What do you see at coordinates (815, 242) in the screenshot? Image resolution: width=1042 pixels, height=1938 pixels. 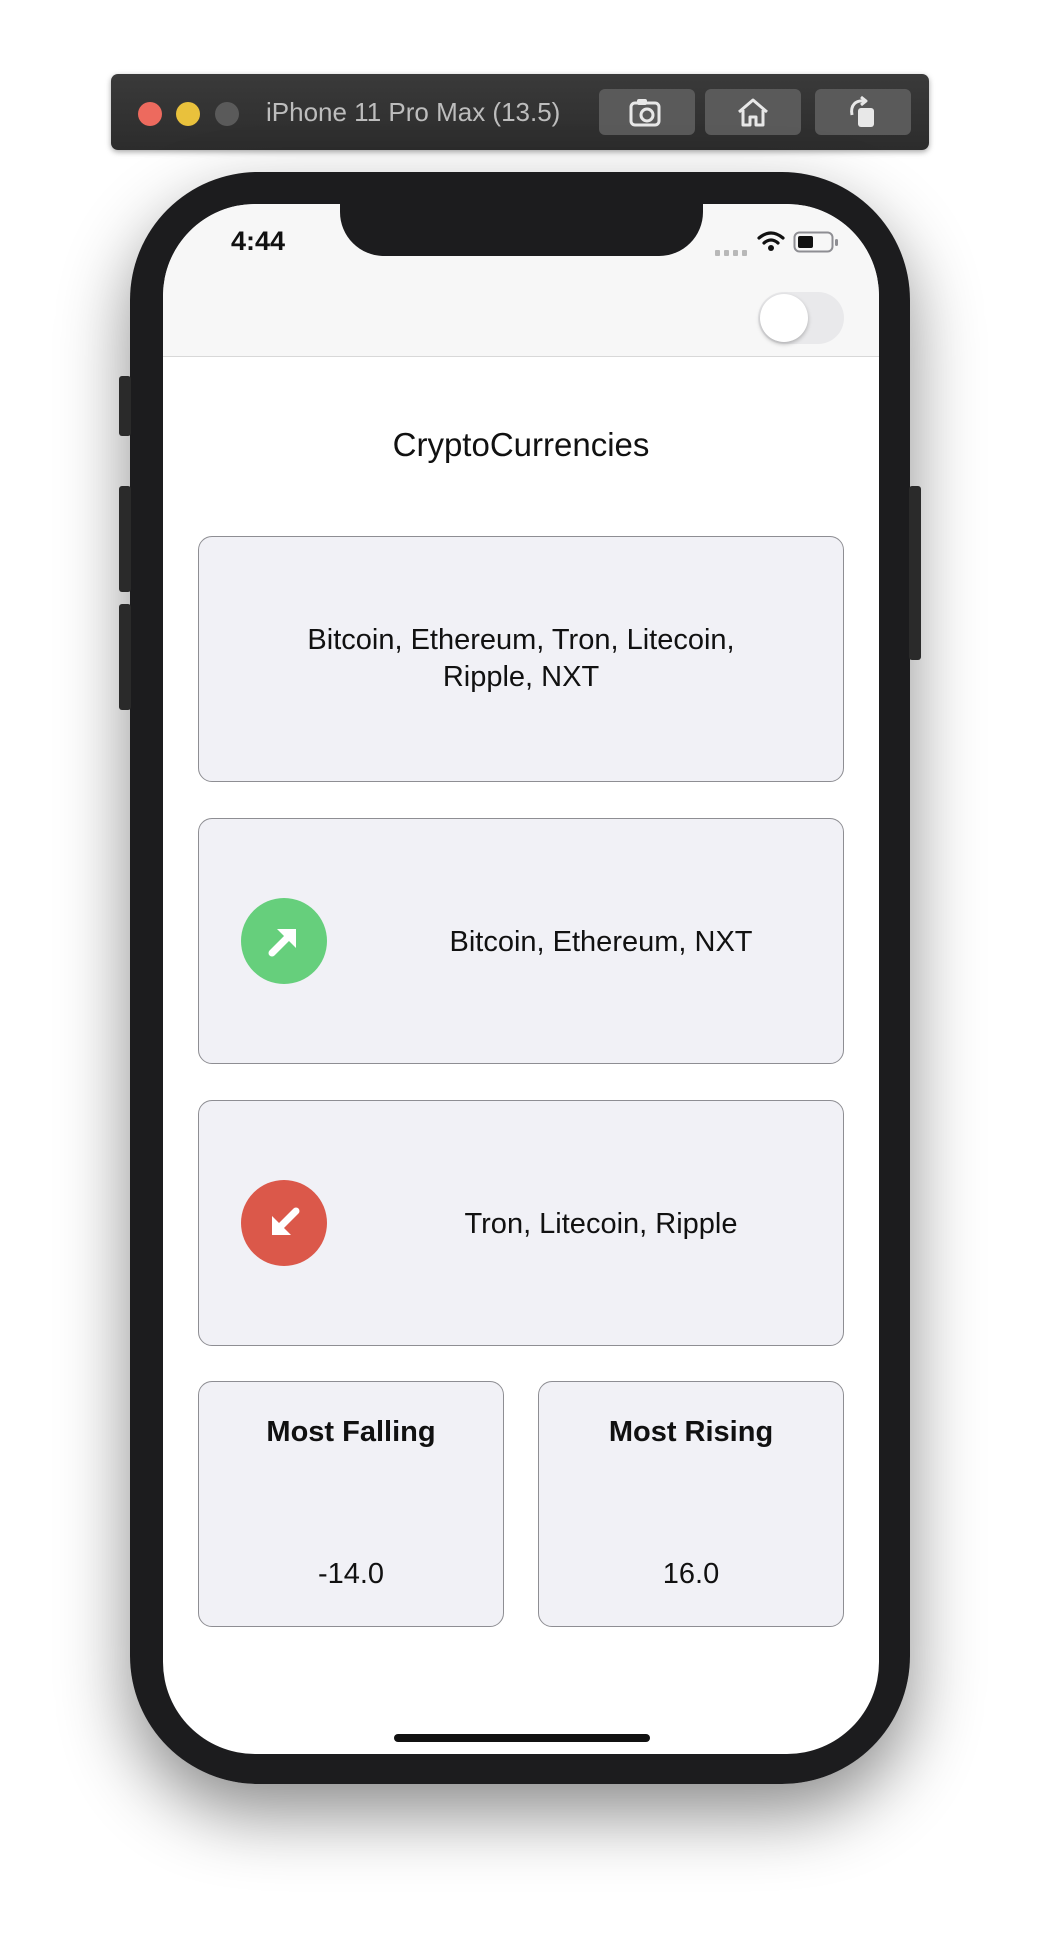 I see `battery-icon` at bounding box center [815, 242].